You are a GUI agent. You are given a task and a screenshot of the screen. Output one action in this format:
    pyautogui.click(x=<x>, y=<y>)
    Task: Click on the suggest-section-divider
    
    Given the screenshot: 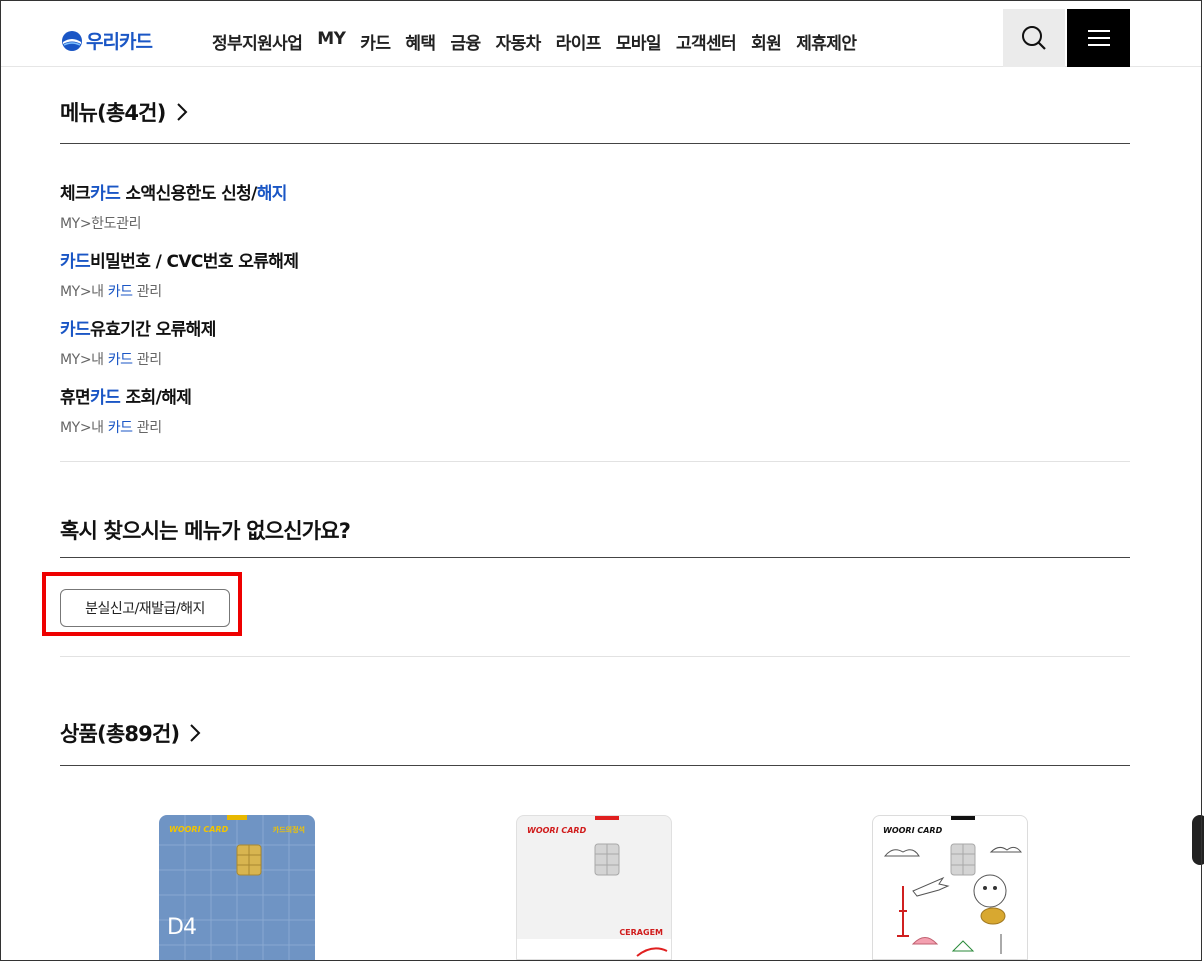 What is the action you would take?
    pyautogui.click(x=595, y=557)
    